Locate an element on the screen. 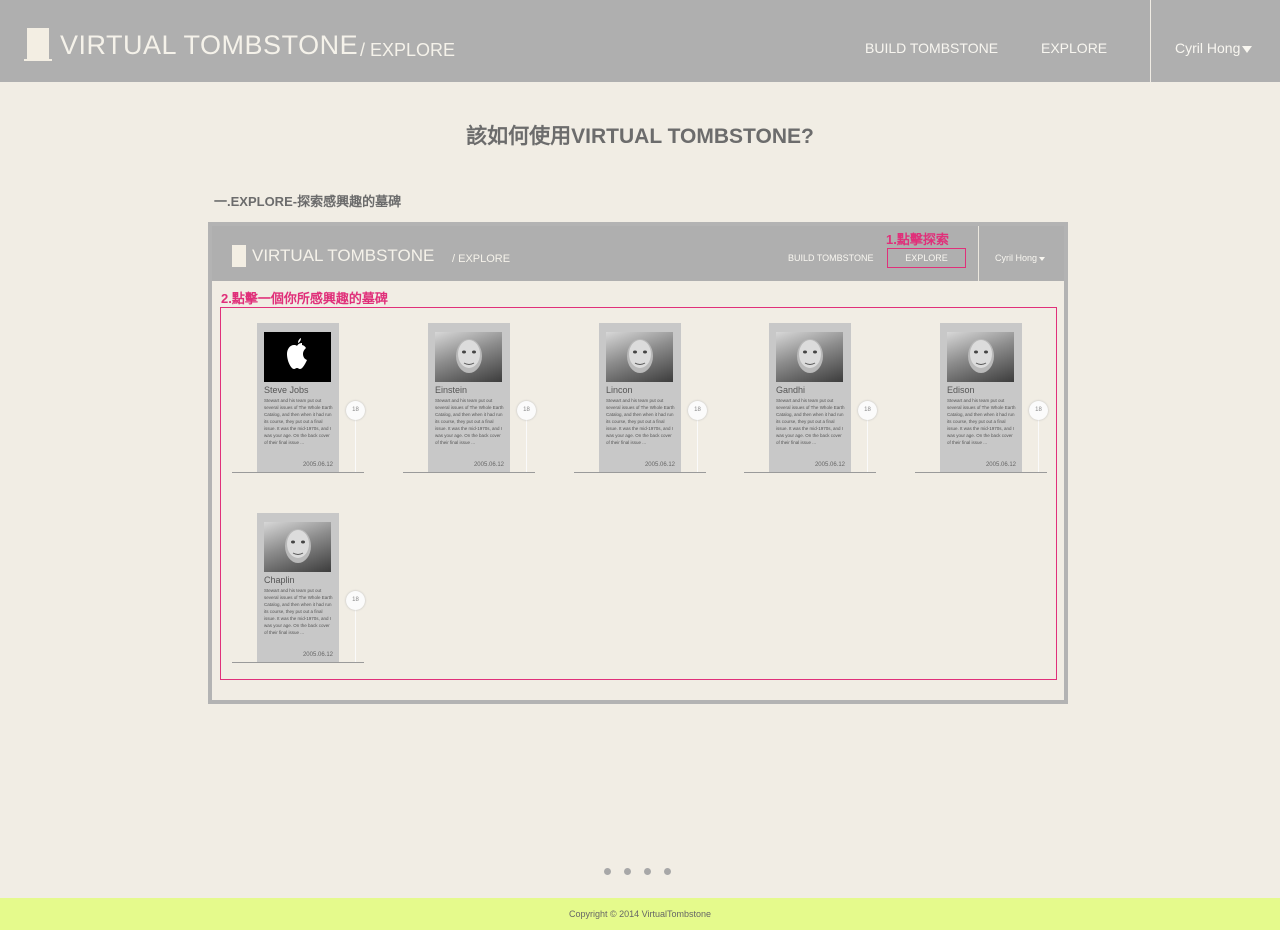 The height and width of the screenshot is (930, 1280). page-breadcrumb: / EXPLORE is located at coordinates (408, 50).